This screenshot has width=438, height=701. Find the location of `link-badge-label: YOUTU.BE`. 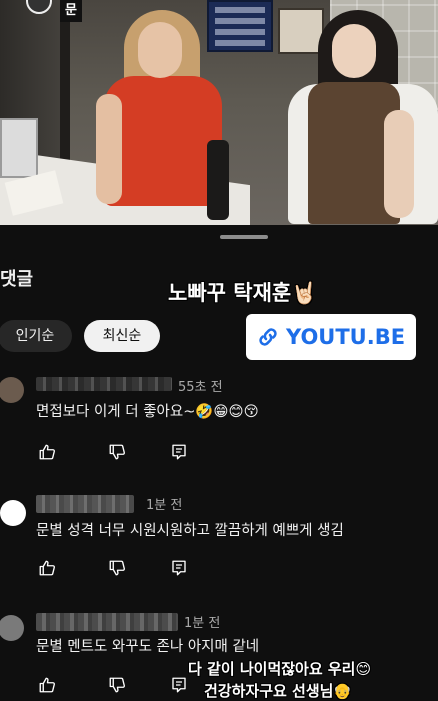

link-badge-label: YOUTU.BE is located at coordinates (346, 337).